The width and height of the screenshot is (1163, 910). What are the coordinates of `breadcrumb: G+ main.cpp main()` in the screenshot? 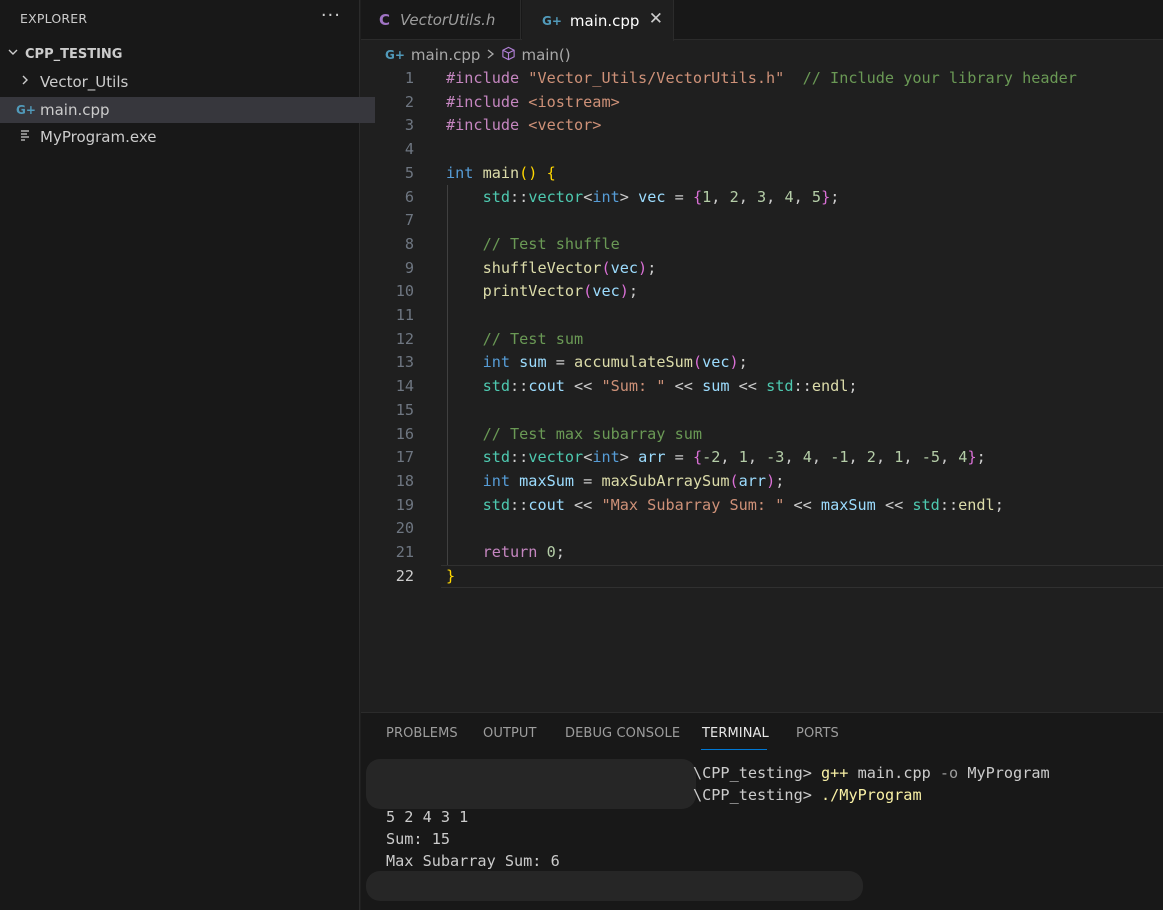 It's located at (478, 55).